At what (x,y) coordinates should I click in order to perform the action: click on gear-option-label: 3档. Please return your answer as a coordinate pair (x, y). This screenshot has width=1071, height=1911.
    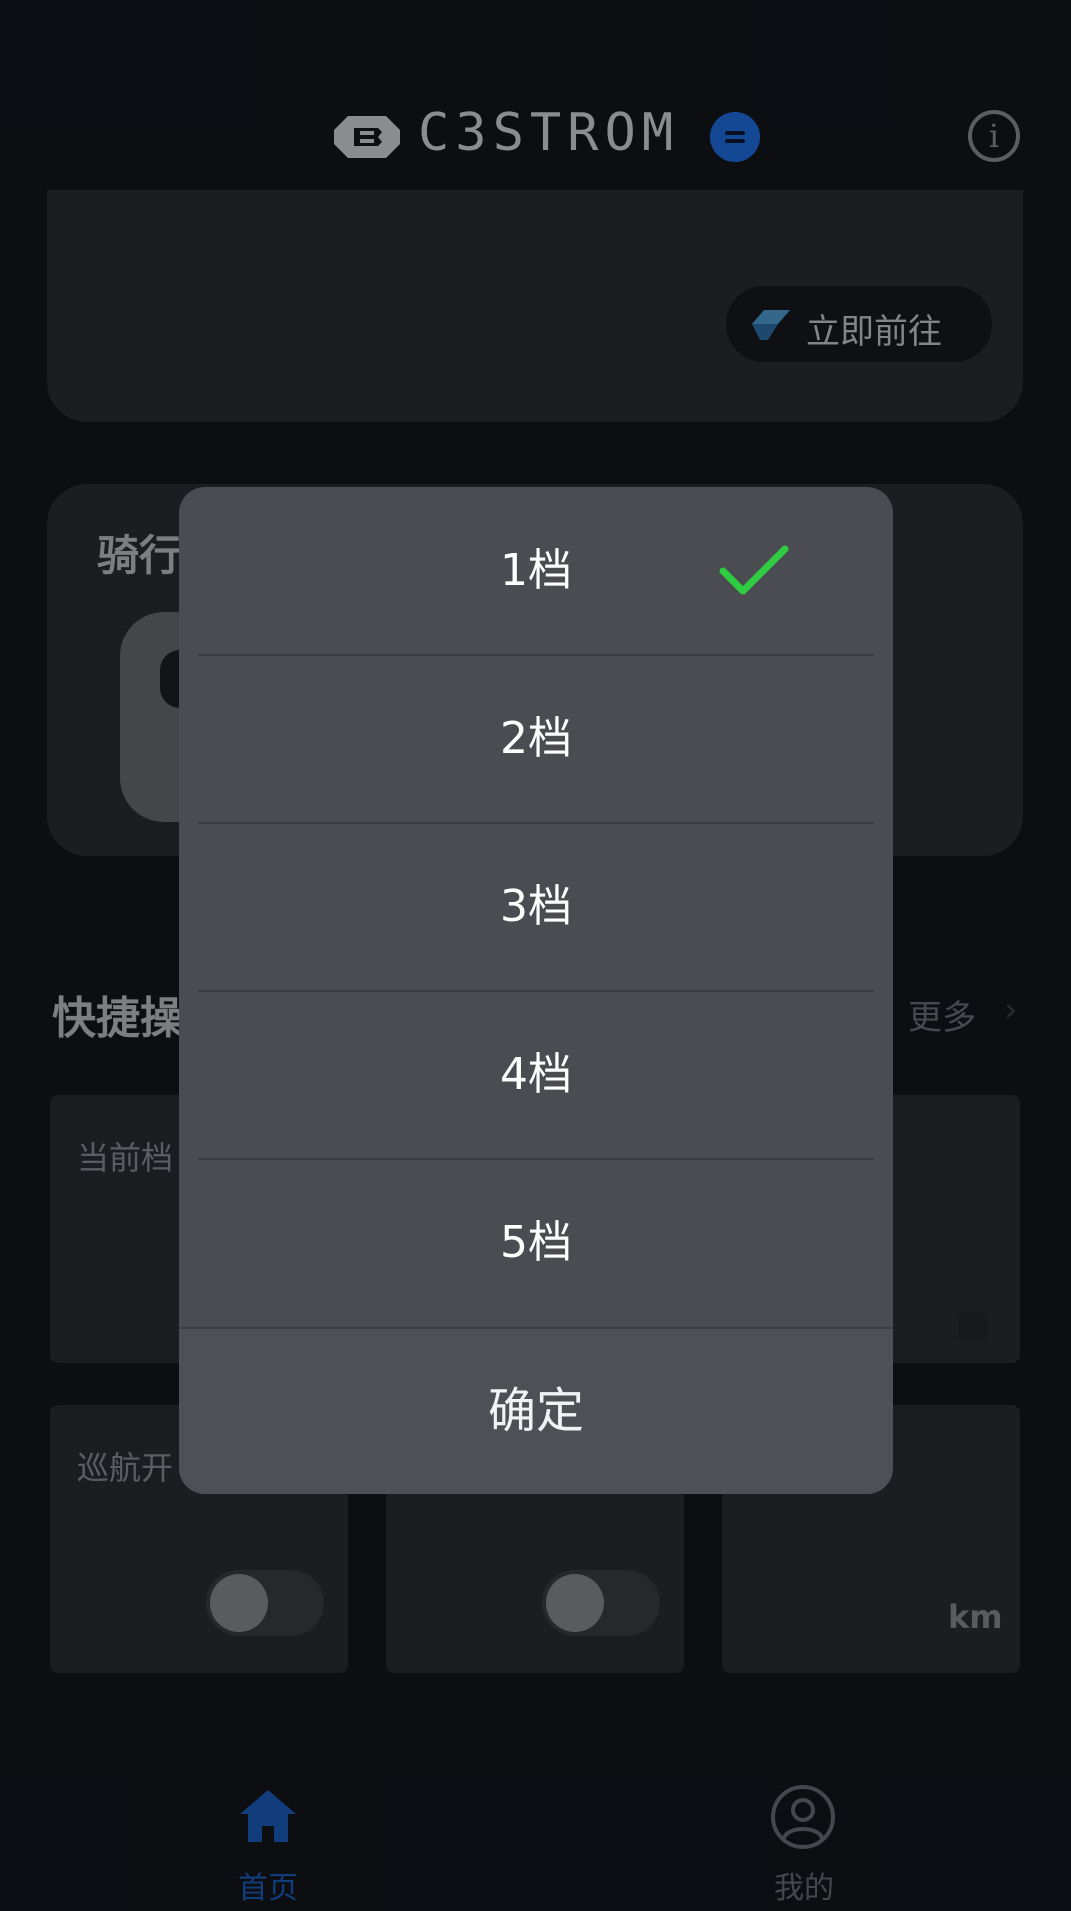
    Looking at the image, I should click on (536, 906).